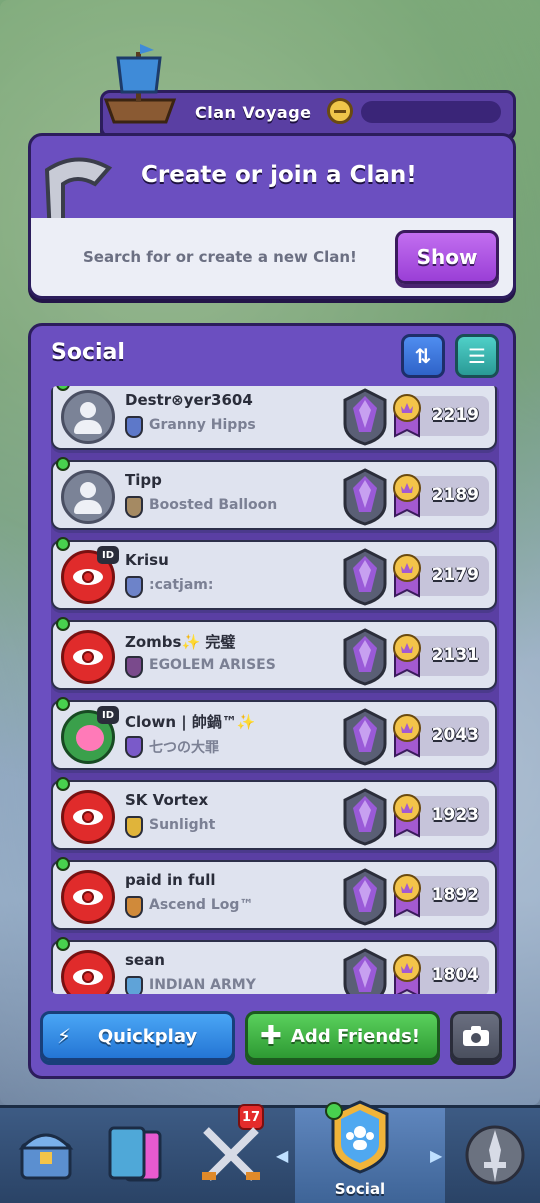 This screenshot has height=1203, width=540. I want to click on filter-sliders-icon: ☰, so click(477, 356).